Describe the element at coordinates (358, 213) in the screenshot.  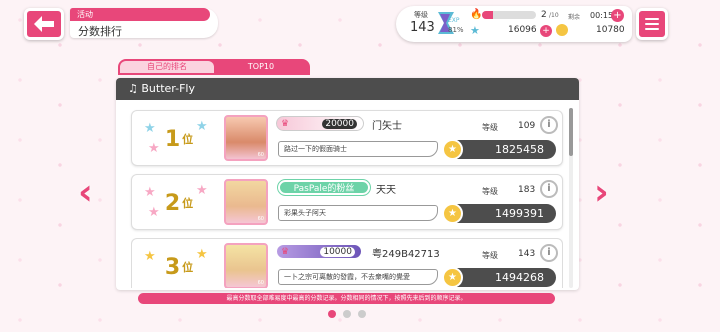
I see `player-comment: 彩果头子阿天` at that location.